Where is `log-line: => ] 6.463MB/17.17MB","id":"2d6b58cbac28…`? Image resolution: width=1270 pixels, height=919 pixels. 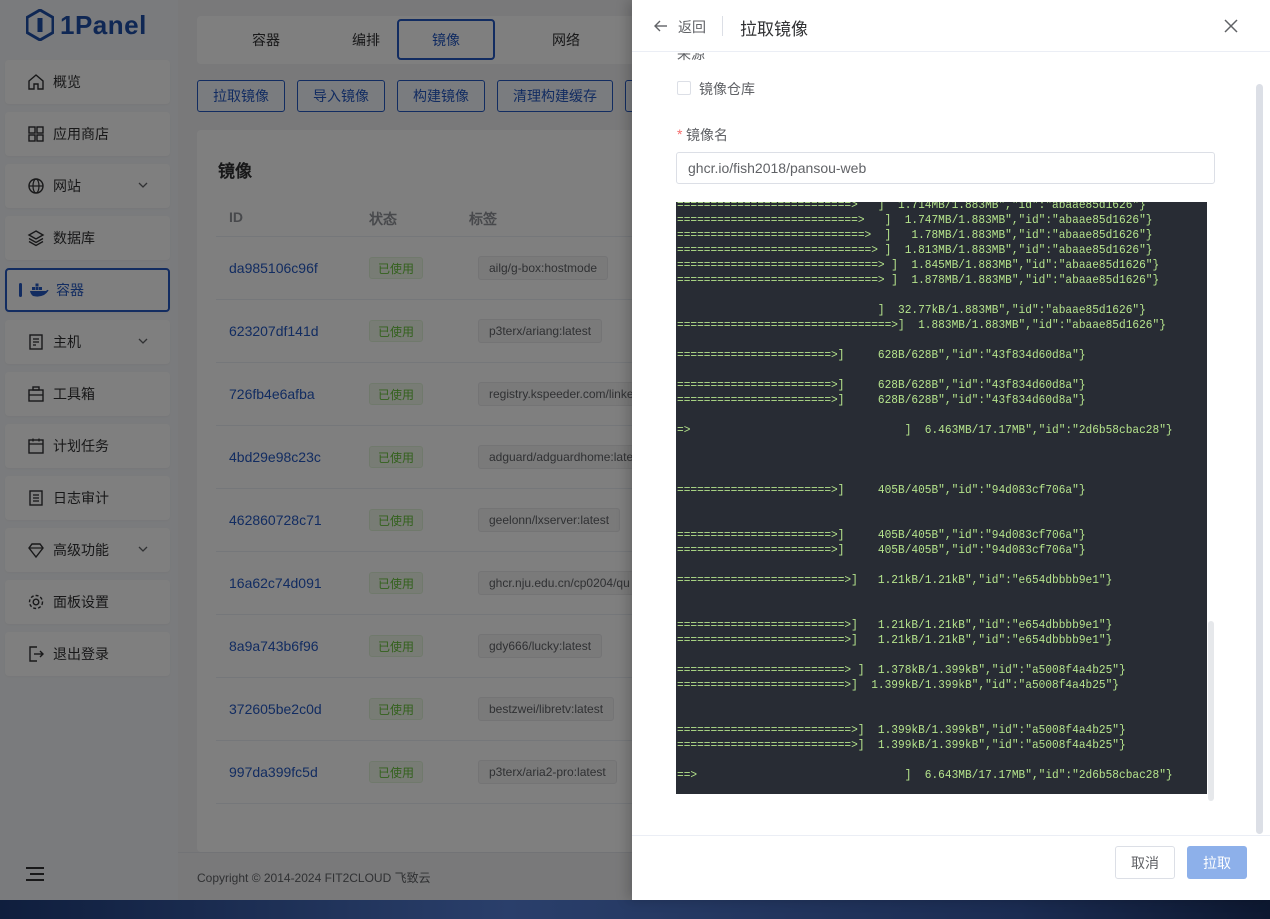
log-line: => ] 6.463MB/17.17MB","id":"2d6b58cbac28… is located at coordinates (925, 430).